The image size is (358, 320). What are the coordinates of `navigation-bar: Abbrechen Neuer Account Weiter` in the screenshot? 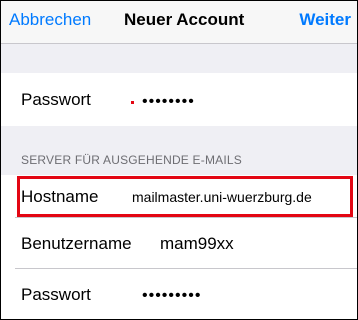 It's located at (179, 22).